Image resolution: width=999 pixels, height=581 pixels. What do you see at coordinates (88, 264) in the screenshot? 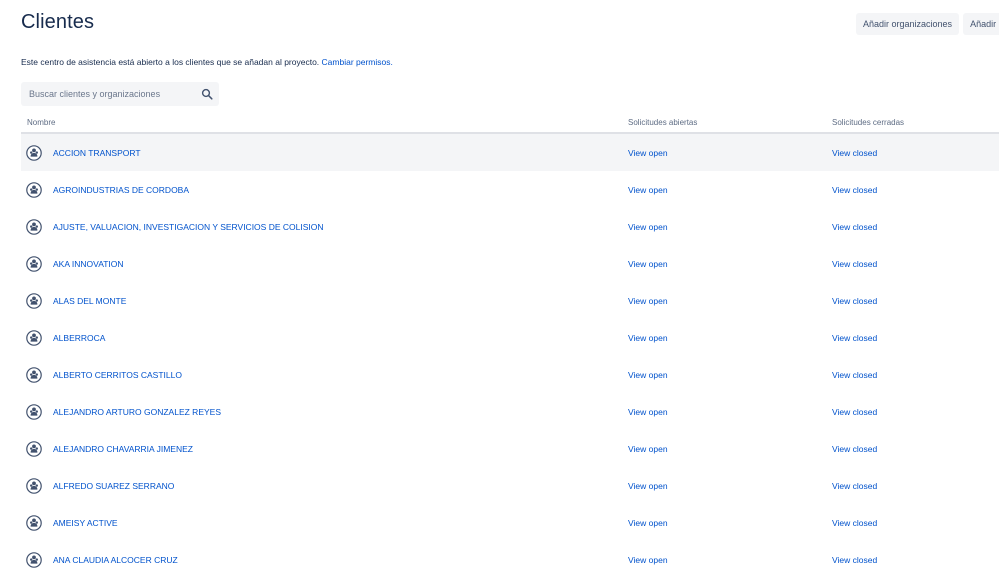
I see `customer-name-link: AKA INNOVATION` at bounding box center [88, 264].